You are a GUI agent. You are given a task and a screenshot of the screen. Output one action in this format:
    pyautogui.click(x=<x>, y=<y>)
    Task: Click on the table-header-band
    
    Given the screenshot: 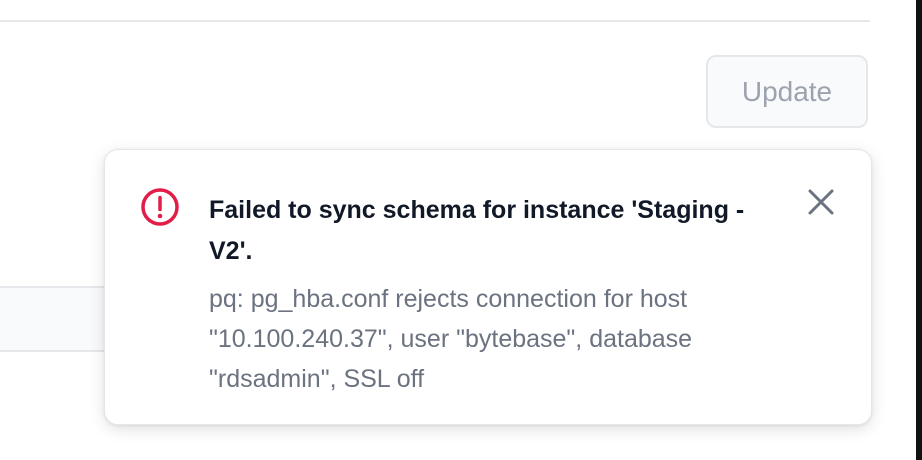 What is the action you would take?
    pyautogui.click(x=60, y=319)
    